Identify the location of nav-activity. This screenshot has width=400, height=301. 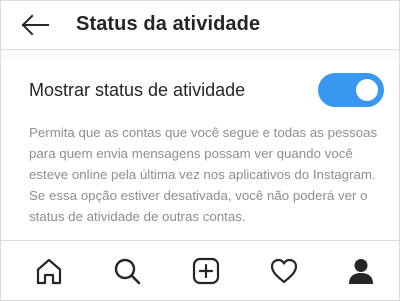
(284, 271).